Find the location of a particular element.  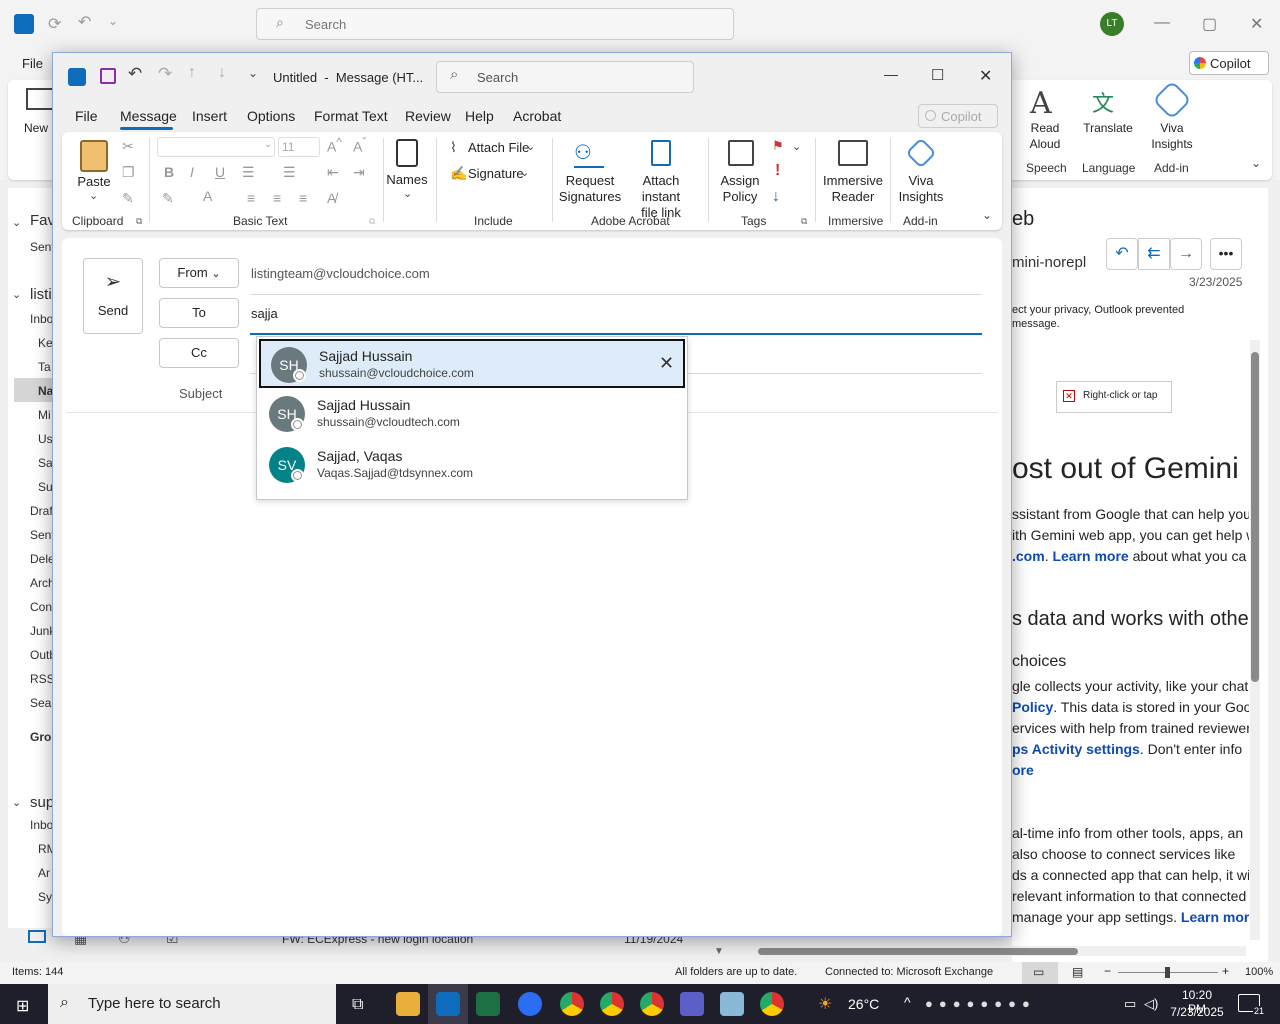

request-signatures-button: Request Signatures is located at coordinates (590, 189).